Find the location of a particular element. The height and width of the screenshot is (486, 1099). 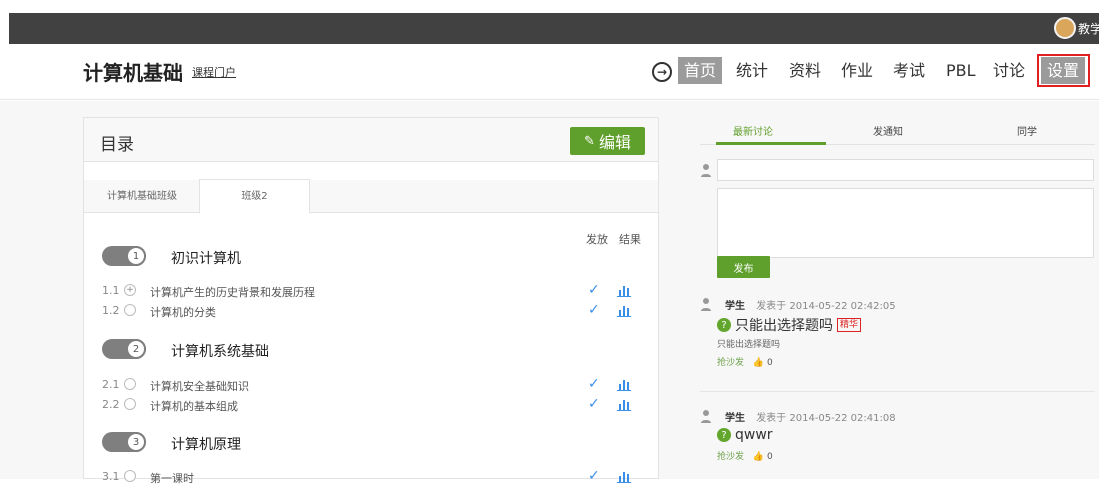

course-header: 计算机基础 课程门户 → 首页 统计 资料 作业 考试 PBL 讨论 设置 is located at coordinates (549, 72).